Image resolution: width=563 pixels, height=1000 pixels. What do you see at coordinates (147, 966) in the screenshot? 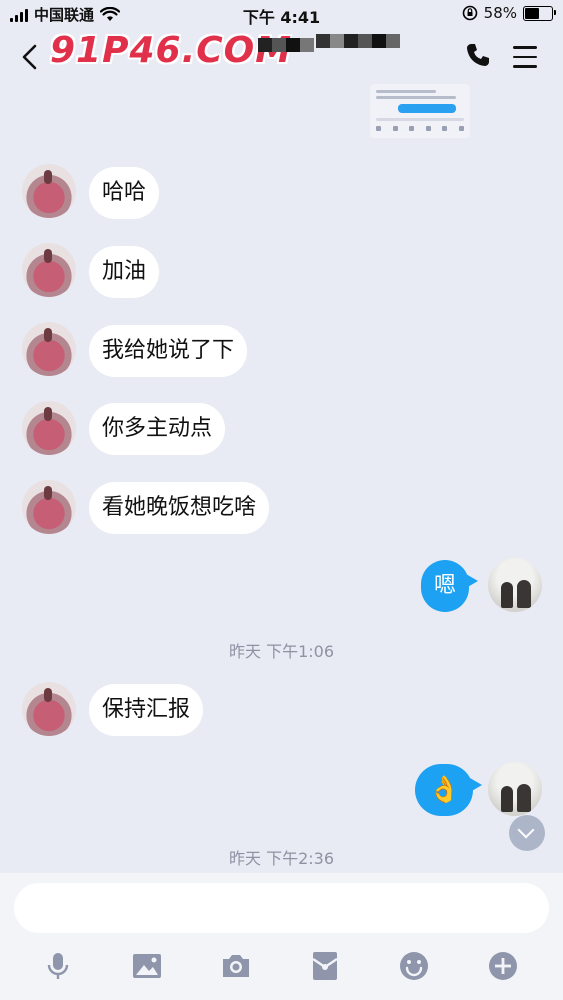
I see `image-icon` at bounding box center [147, 966].